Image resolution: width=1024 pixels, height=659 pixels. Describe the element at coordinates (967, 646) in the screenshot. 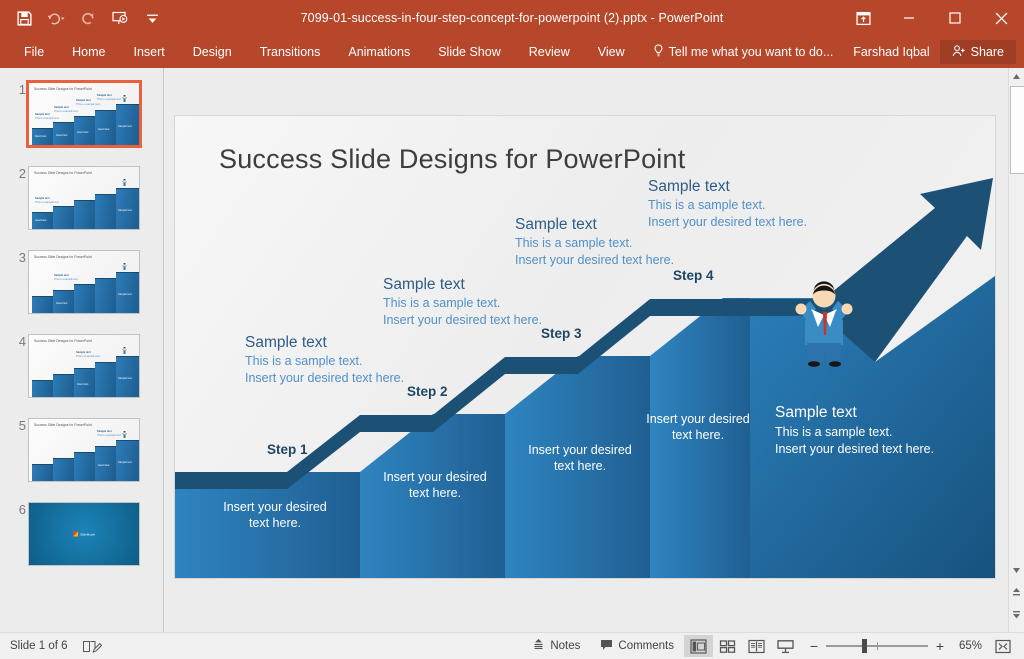

I see `zoom-level-label: 65%` at that location.